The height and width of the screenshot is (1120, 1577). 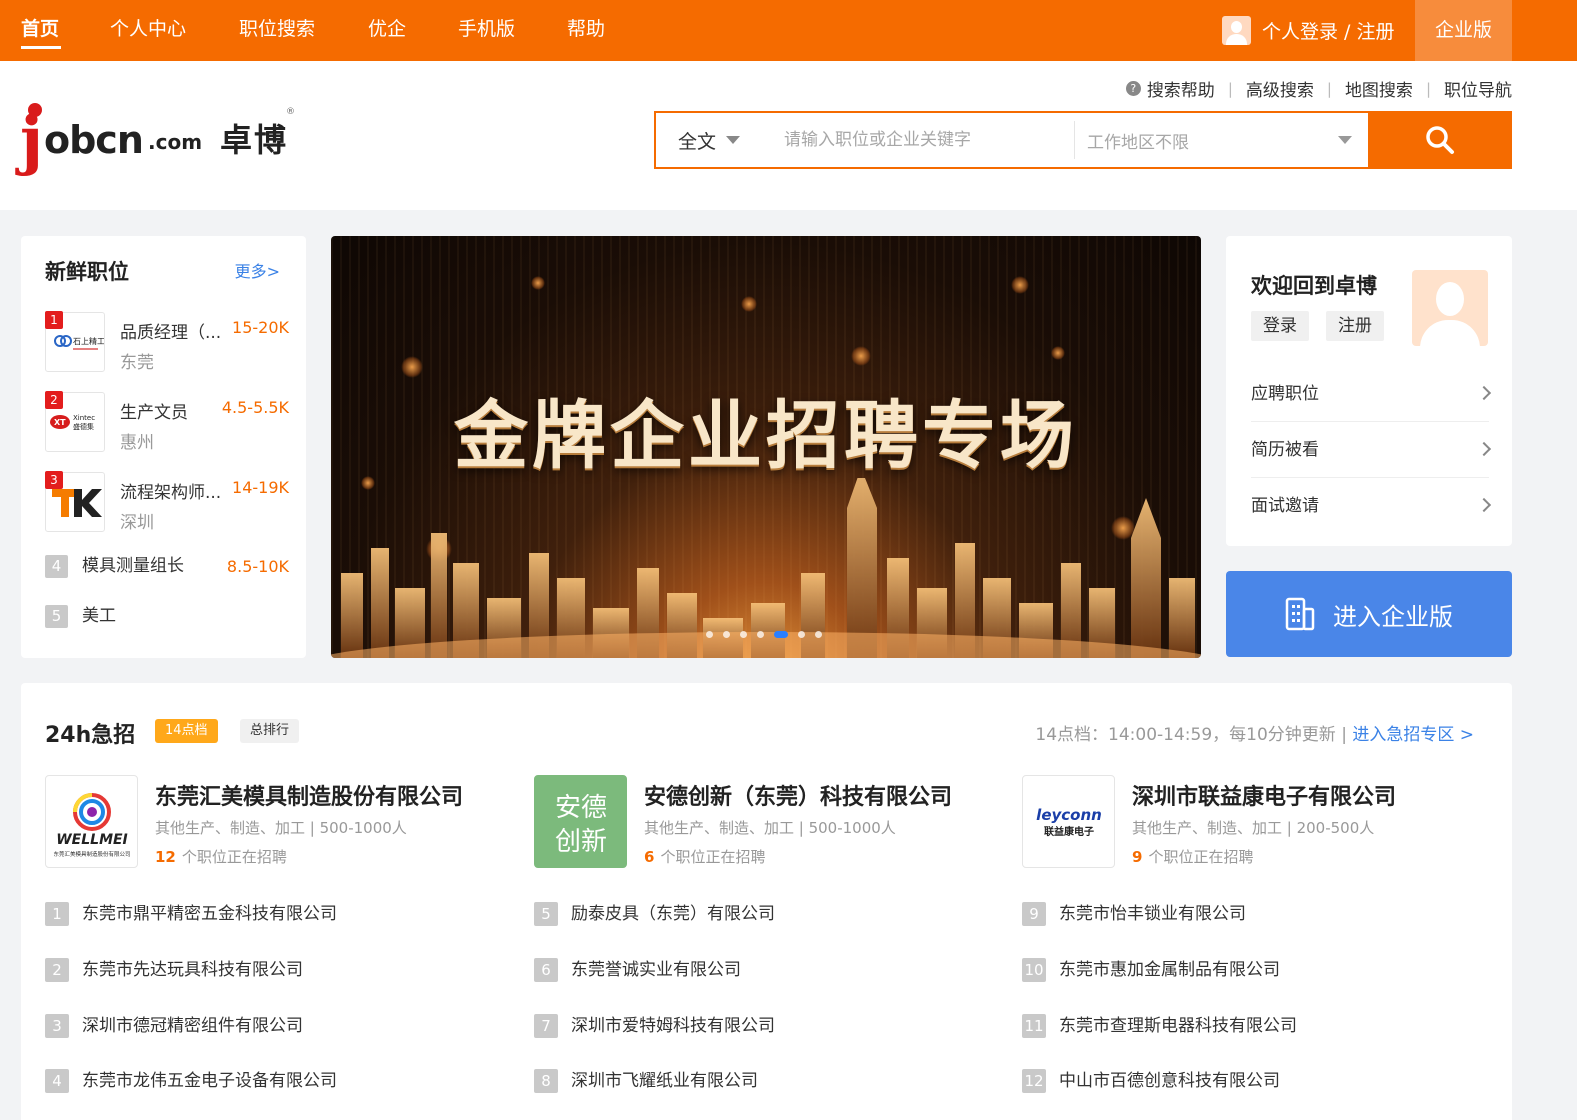 What do you see at coordinates (290, 112) in the screenshot?
I see `registered-mark: ®` at bounding box center [290, 112].